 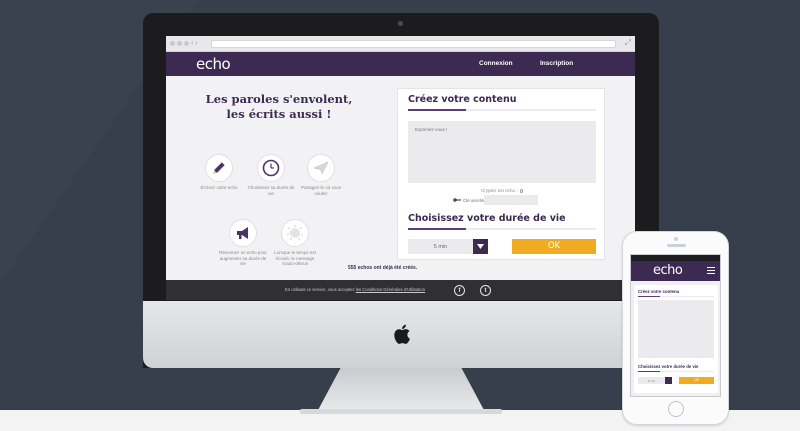 I want to click on hamburger-menu-icon, so click(x=711, y=270).